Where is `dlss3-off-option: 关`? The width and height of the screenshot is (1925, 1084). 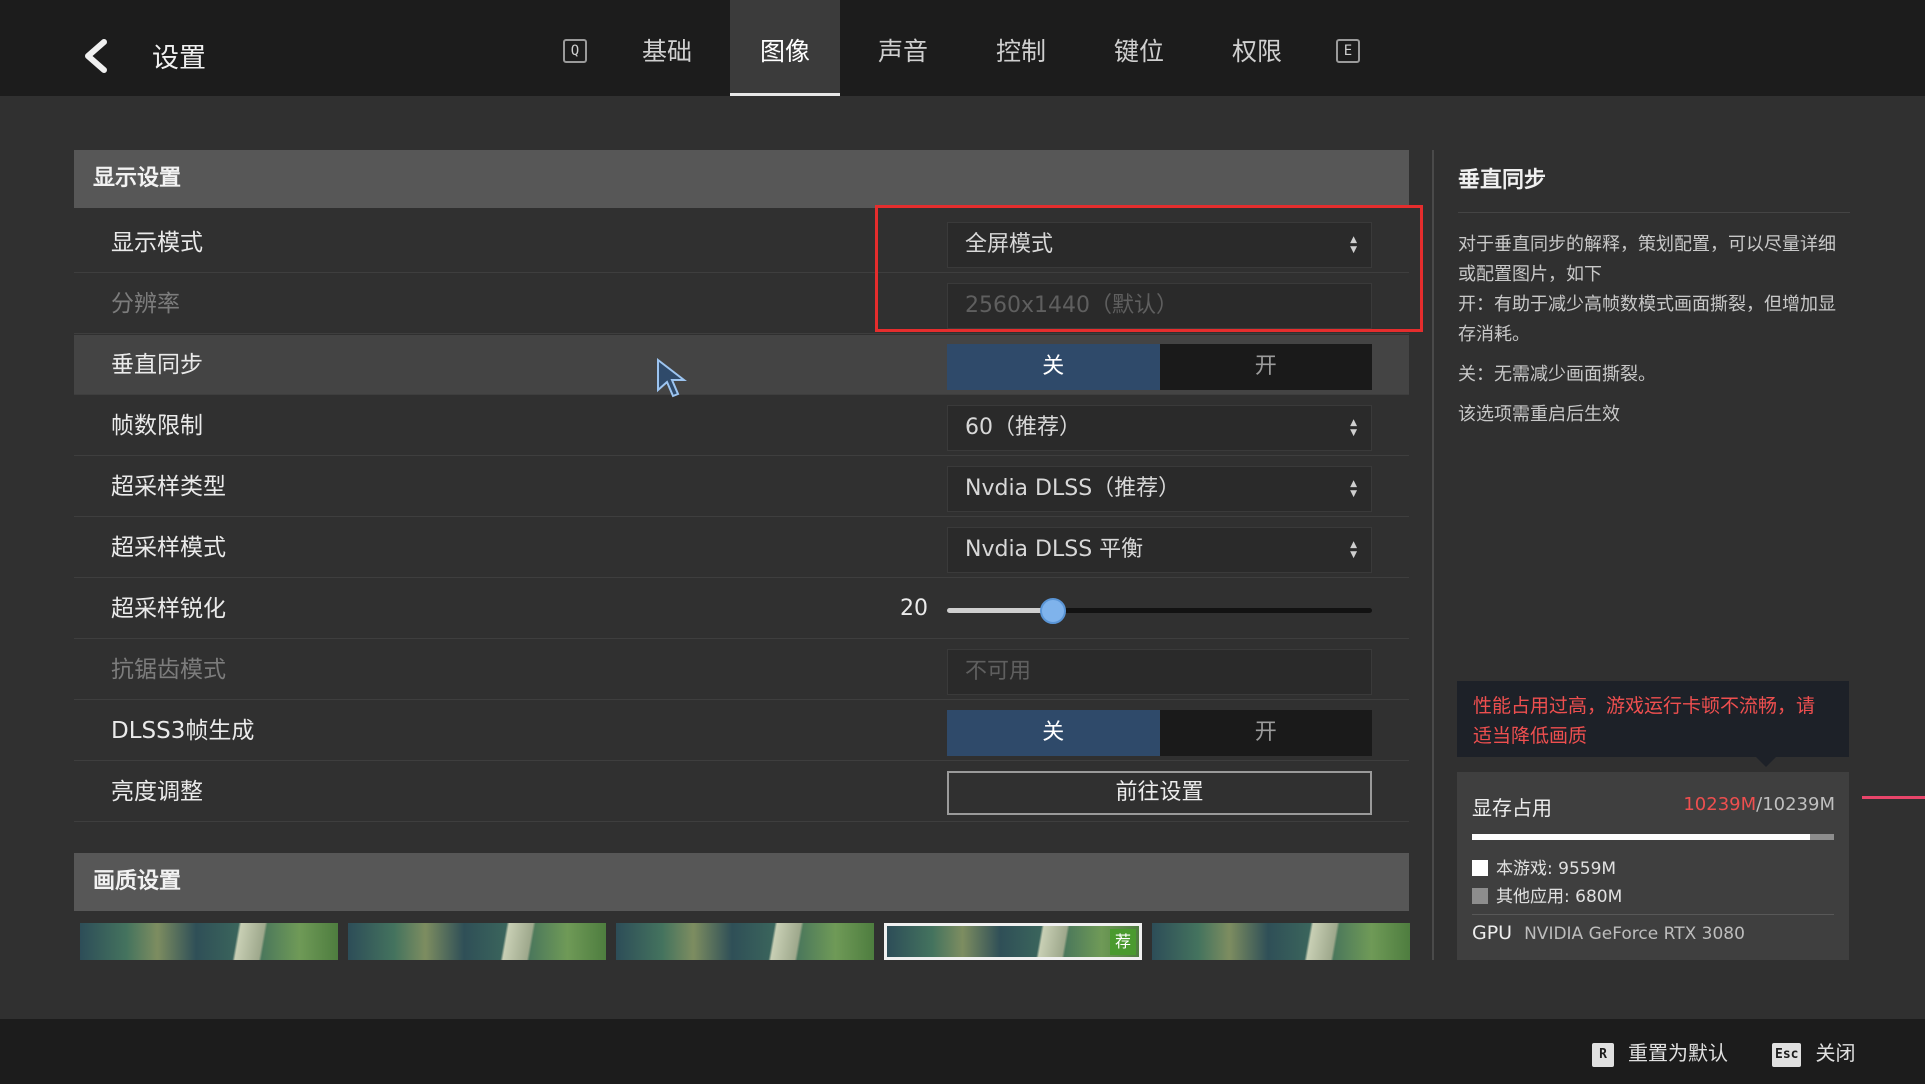
dlss3-off-option: 关 is located at coordinates (1053, 733).